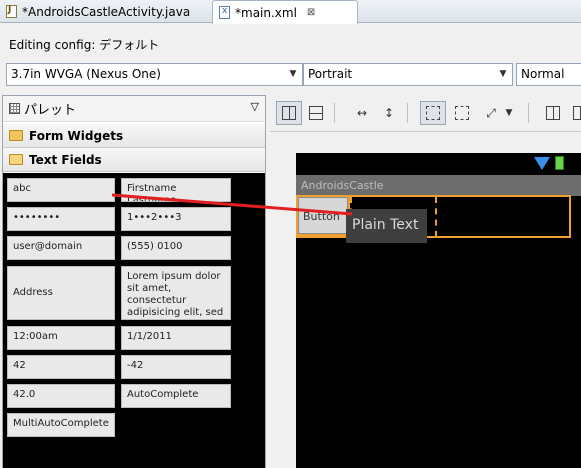 This screenshot has height=468, width=581. Describe the element at coordinates (134, 136) in the screenshot. I see `section-form-widgets: Form Widgets` at that location.